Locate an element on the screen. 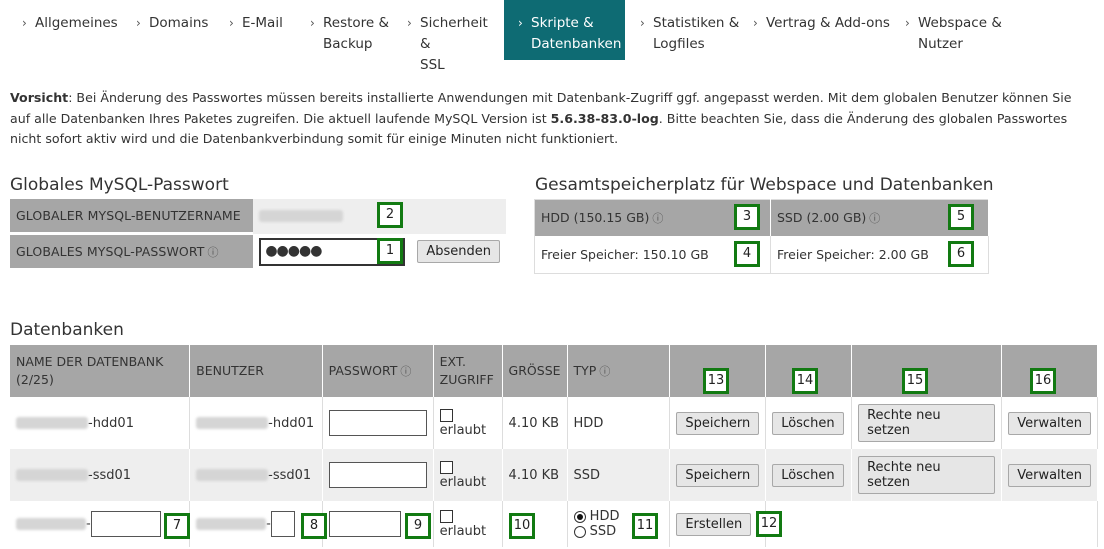 This screenshot has width=1104, height=549. submit-button: Absenden is located at coordinates (458, 251).